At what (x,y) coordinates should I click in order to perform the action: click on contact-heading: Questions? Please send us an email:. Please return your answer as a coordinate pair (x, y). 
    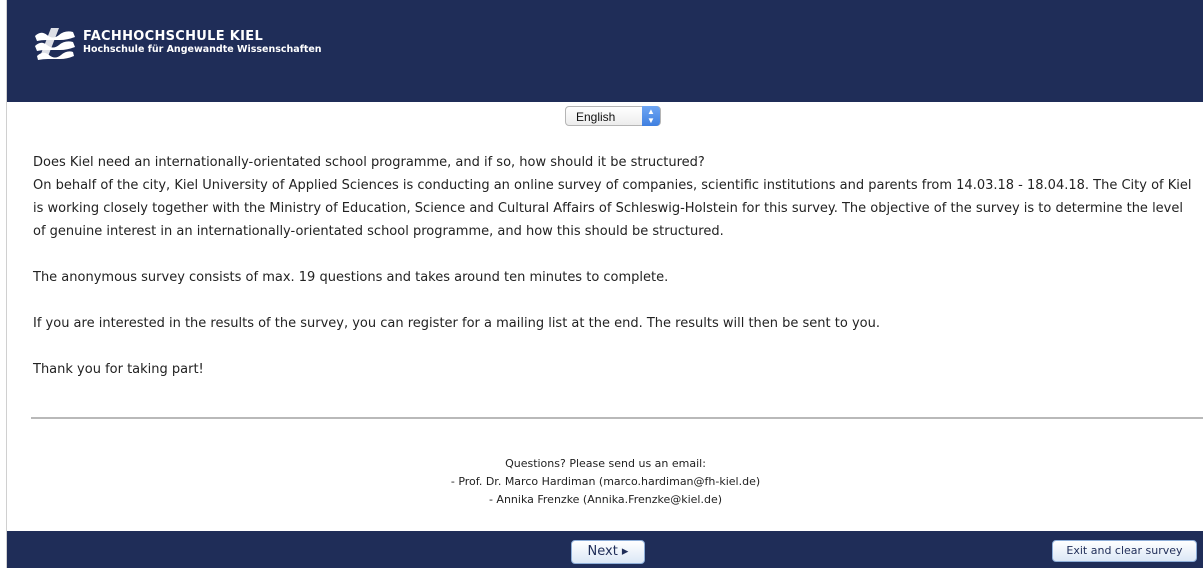
    Looking at the image, I should click on (605, 463).